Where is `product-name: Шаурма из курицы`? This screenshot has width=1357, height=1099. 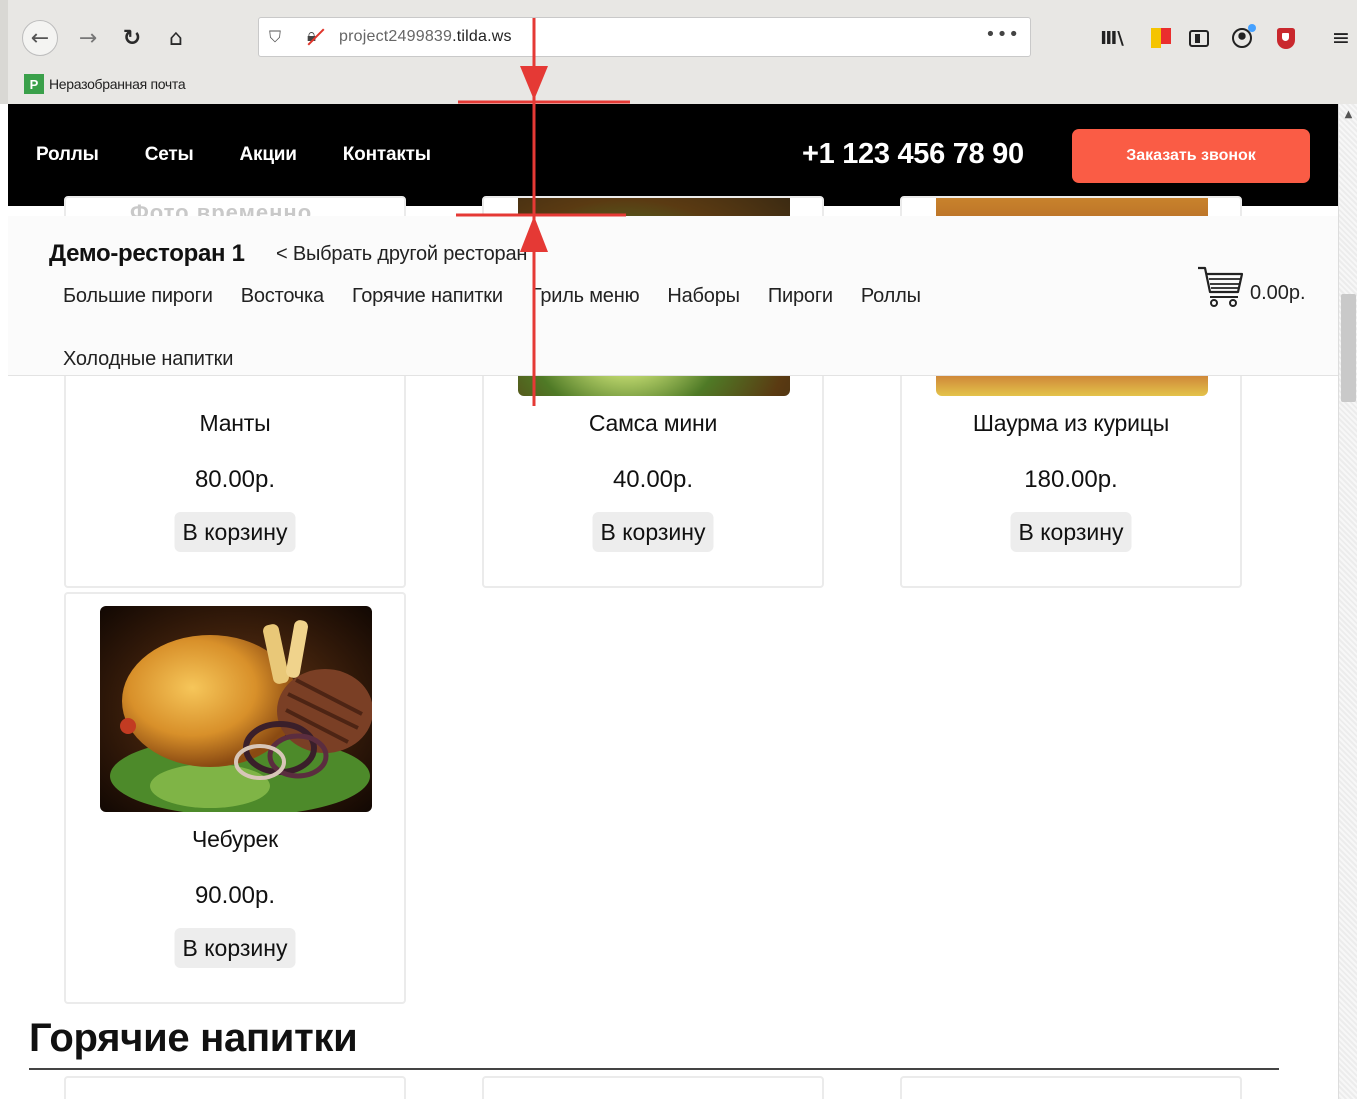
product-name: Шаурма из курицы is located at coordinates (1071, 423).